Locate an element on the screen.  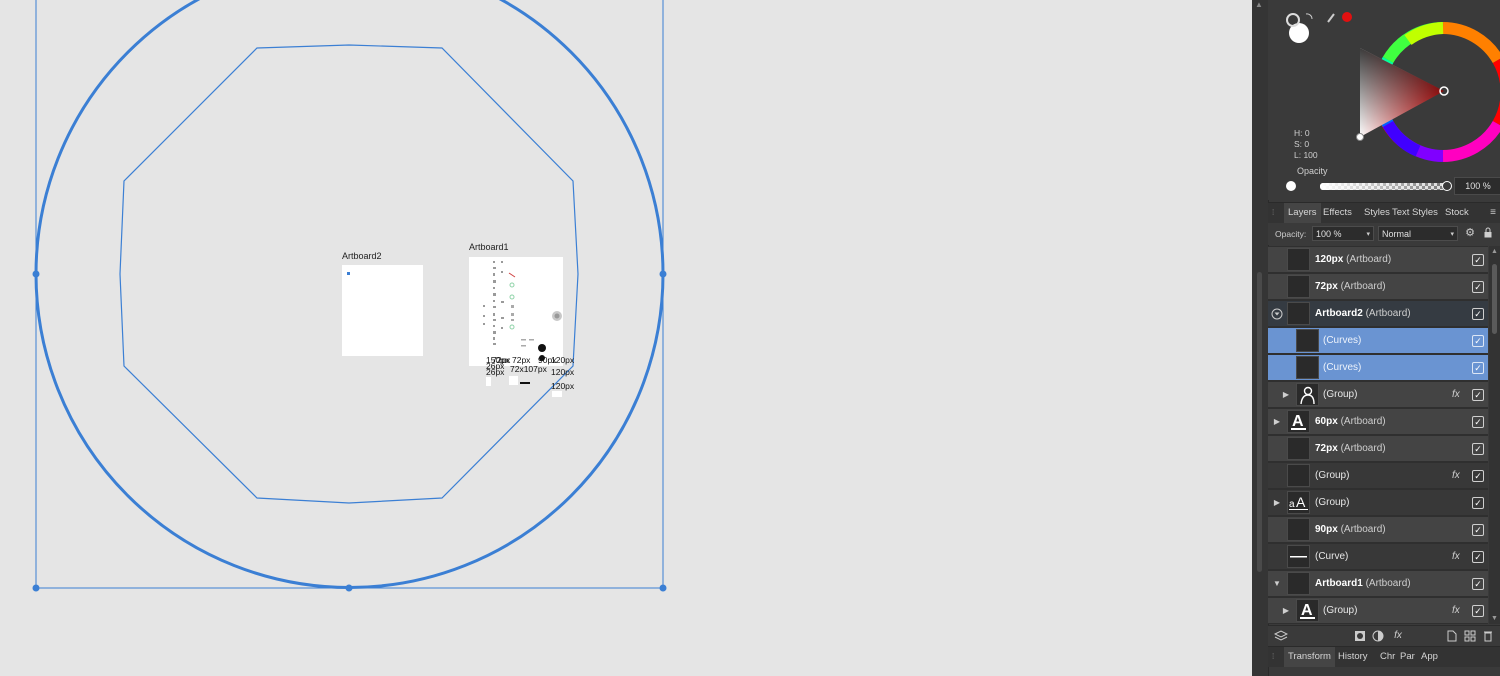
stroke-swatch is located at coordinates (1293, 20).